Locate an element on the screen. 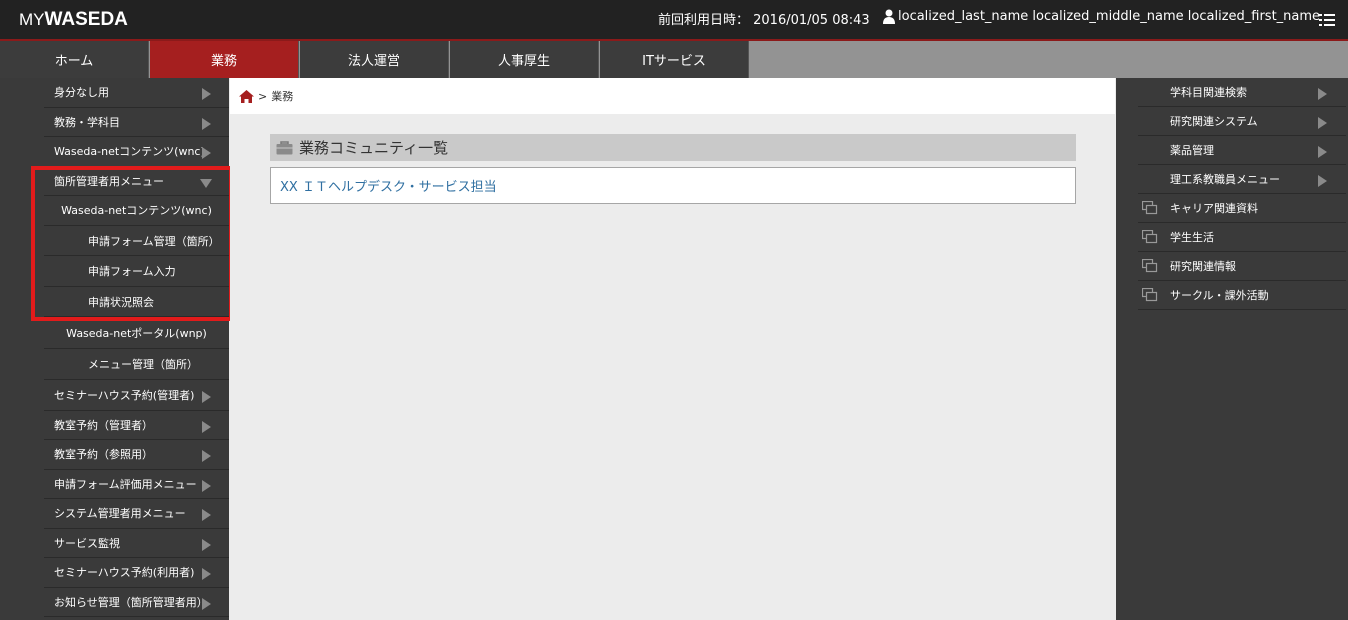 Image resolution: width=1348 pixels, height=620 pixels. right-sidebar-link: 学生生活 is located at coordinates (1242, 237).